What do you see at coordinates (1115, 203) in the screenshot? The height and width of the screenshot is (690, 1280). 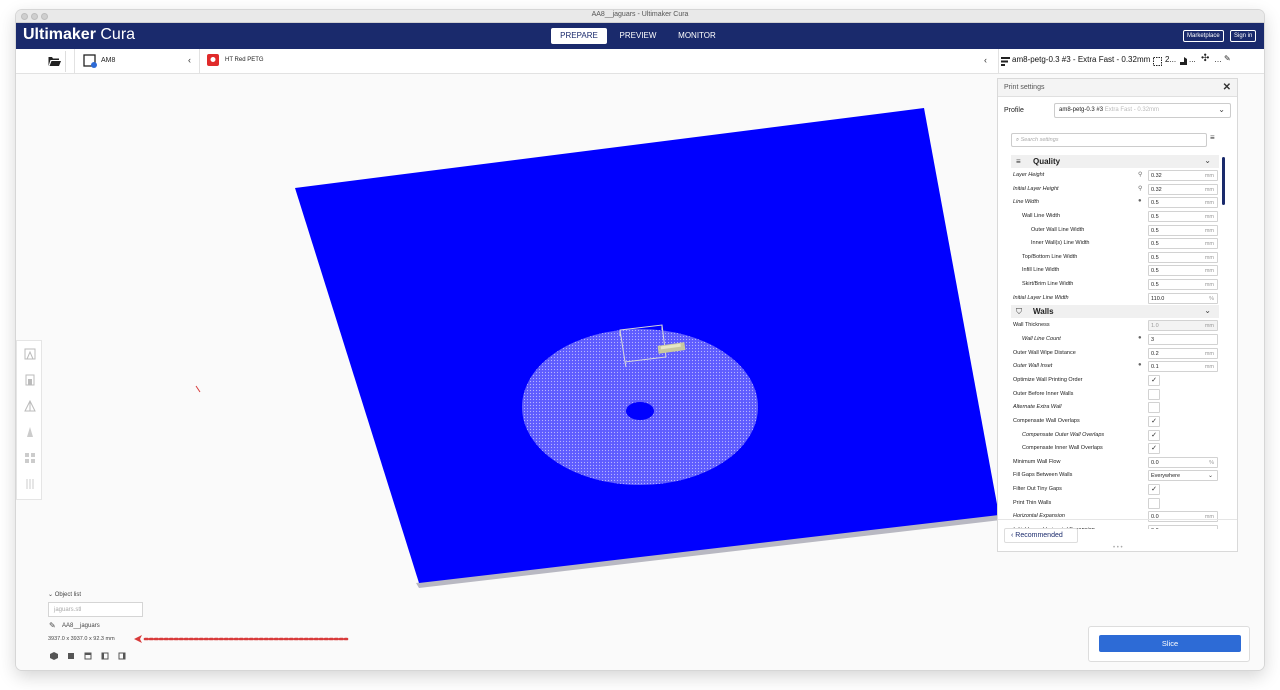 I see `setting-row: Line Width ● 0.5 mm` at bounding box center [1115, 203].